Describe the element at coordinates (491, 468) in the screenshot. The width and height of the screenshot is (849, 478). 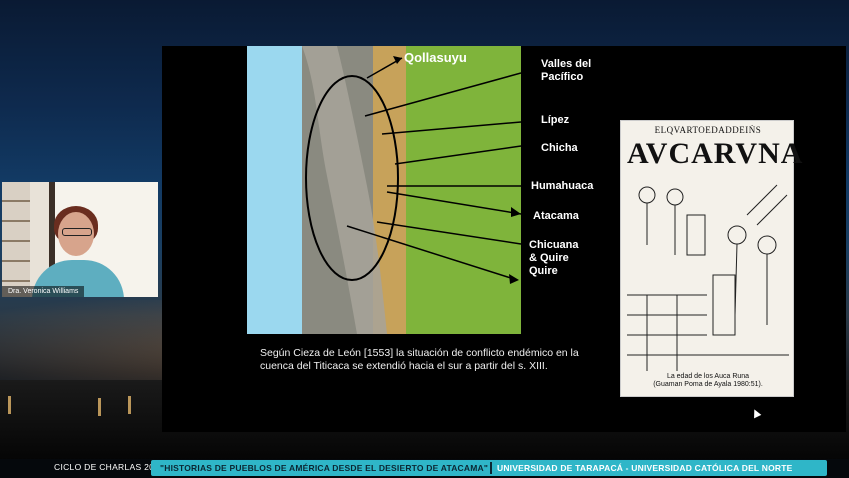
I see `footer-divider` at that location.